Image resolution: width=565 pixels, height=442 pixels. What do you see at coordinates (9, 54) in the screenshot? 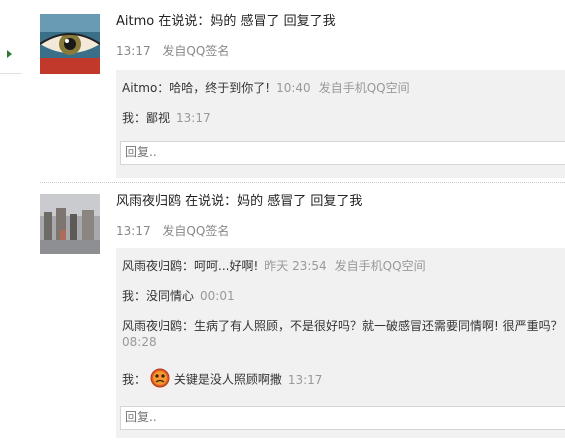
I see `expand-arrow-icon` at bounding box center [9, 54].